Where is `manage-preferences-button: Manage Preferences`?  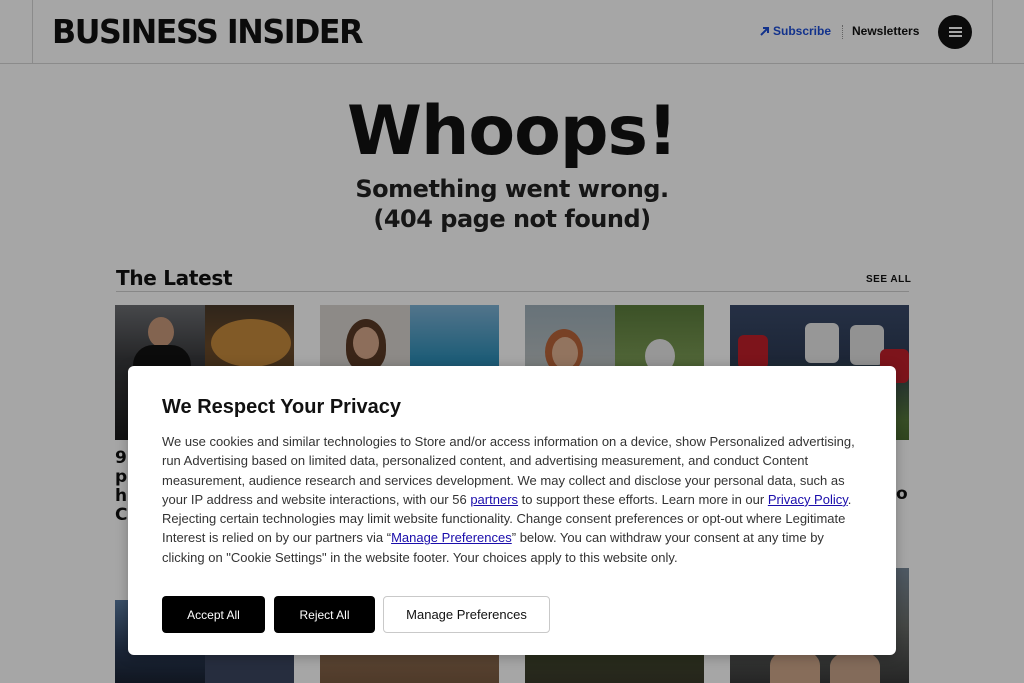 manage-preferences-button: Manage Preferences is located at coordinates (466, 614).